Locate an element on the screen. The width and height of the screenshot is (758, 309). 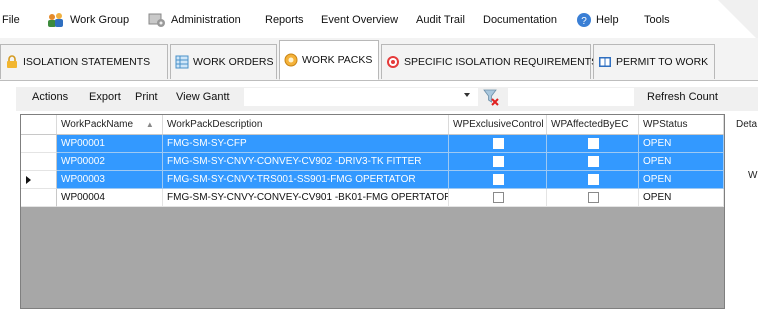
column-header-workpackname: WorkPackName ▲ is located at coordinates (110, 124).